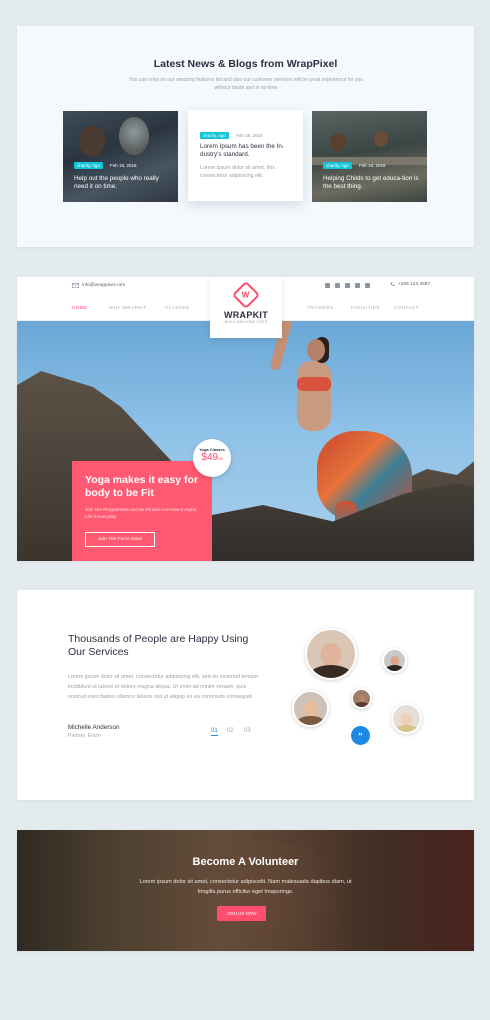 Image resolution: width=490 pixels, height=1020 pixels. I want to click on social-links, so click(347, 285).